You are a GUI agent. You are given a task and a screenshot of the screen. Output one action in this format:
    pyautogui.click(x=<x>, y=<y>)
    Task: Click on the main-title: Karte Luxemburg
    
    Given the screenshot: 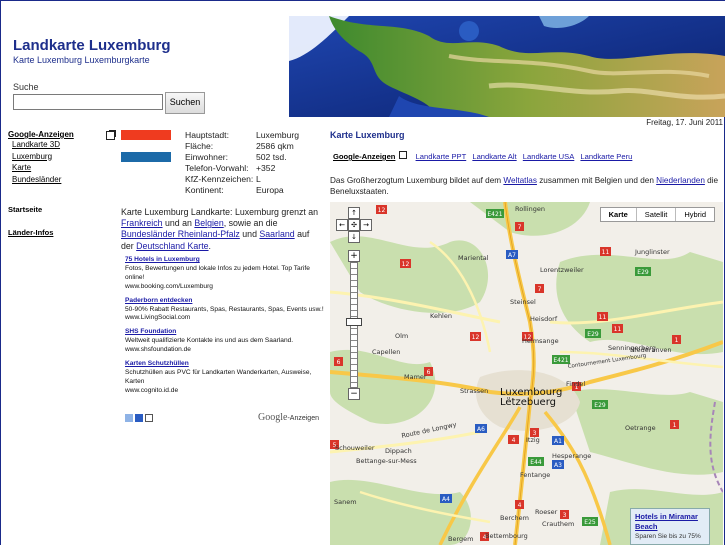 What is the action you would take?
    pyautogui.click(x=367, y=135)
    